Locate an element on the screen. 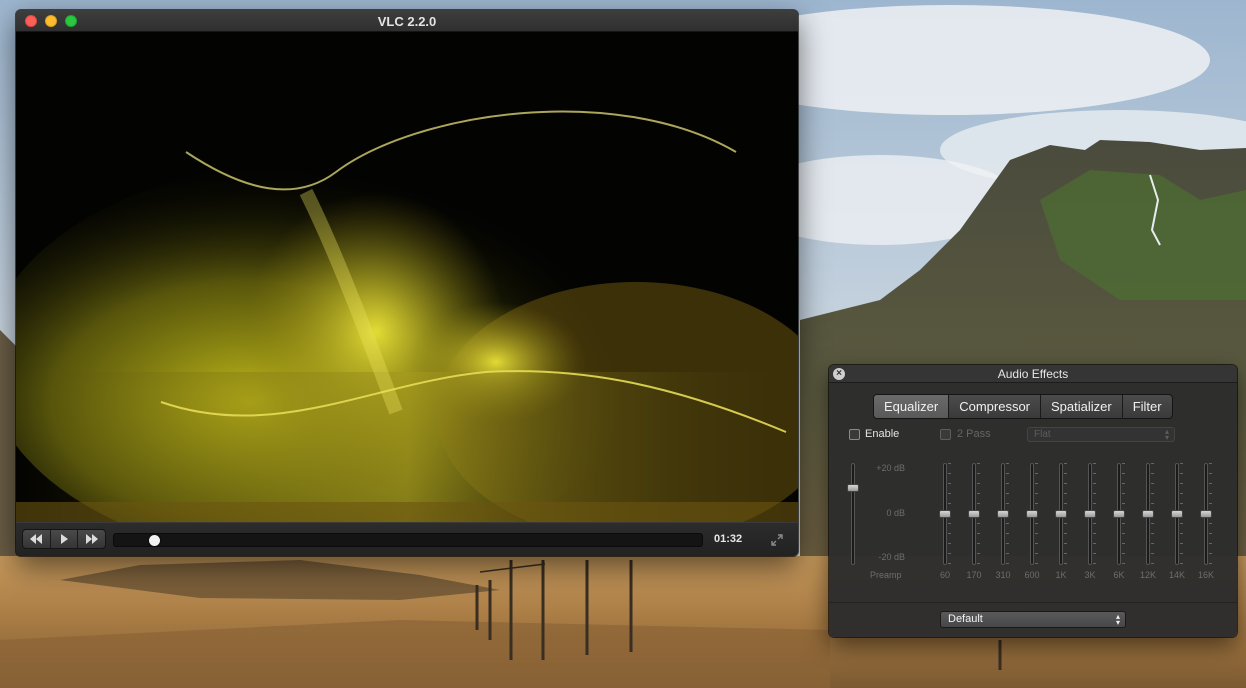 The width and height of the screenshot is (1246, 688). fast-forward-icon is located at coordinates (91, 539).